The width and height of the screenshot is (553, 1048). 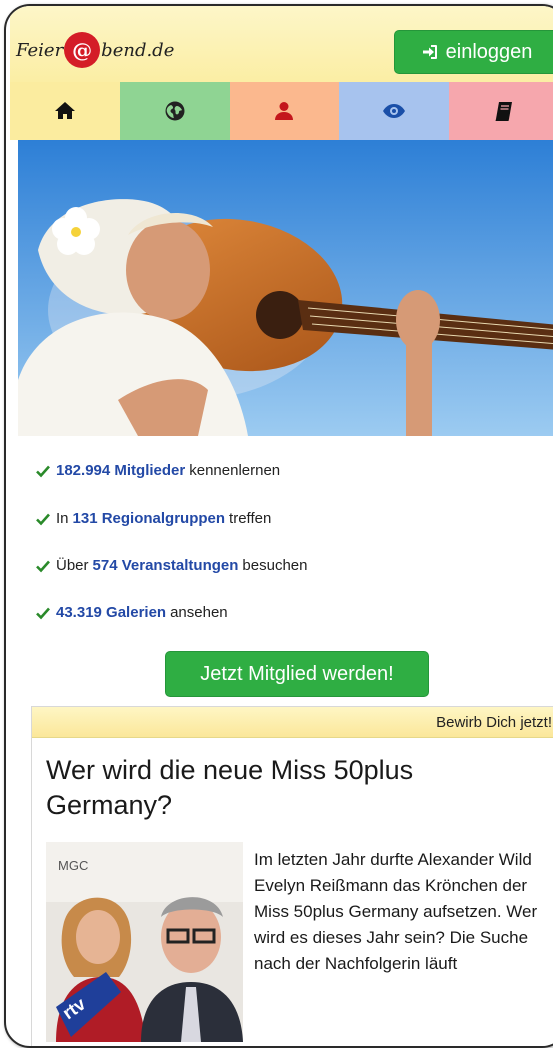 What do you see at coordinates (297, 674) in the screenshot?
I see `join-button: Jetzt Mitglied werden!` at bounding box center [297, 674].